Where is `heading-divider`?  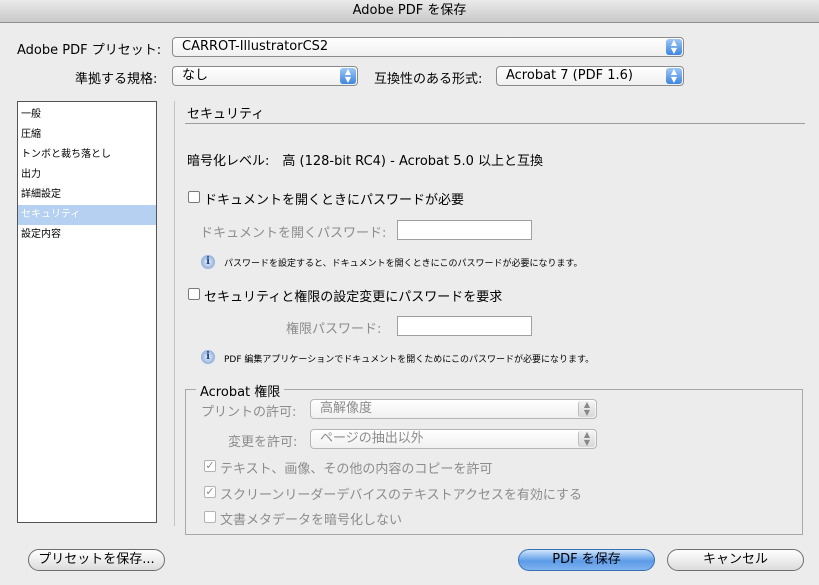 heading-divider is located at coordinates (495, 123).